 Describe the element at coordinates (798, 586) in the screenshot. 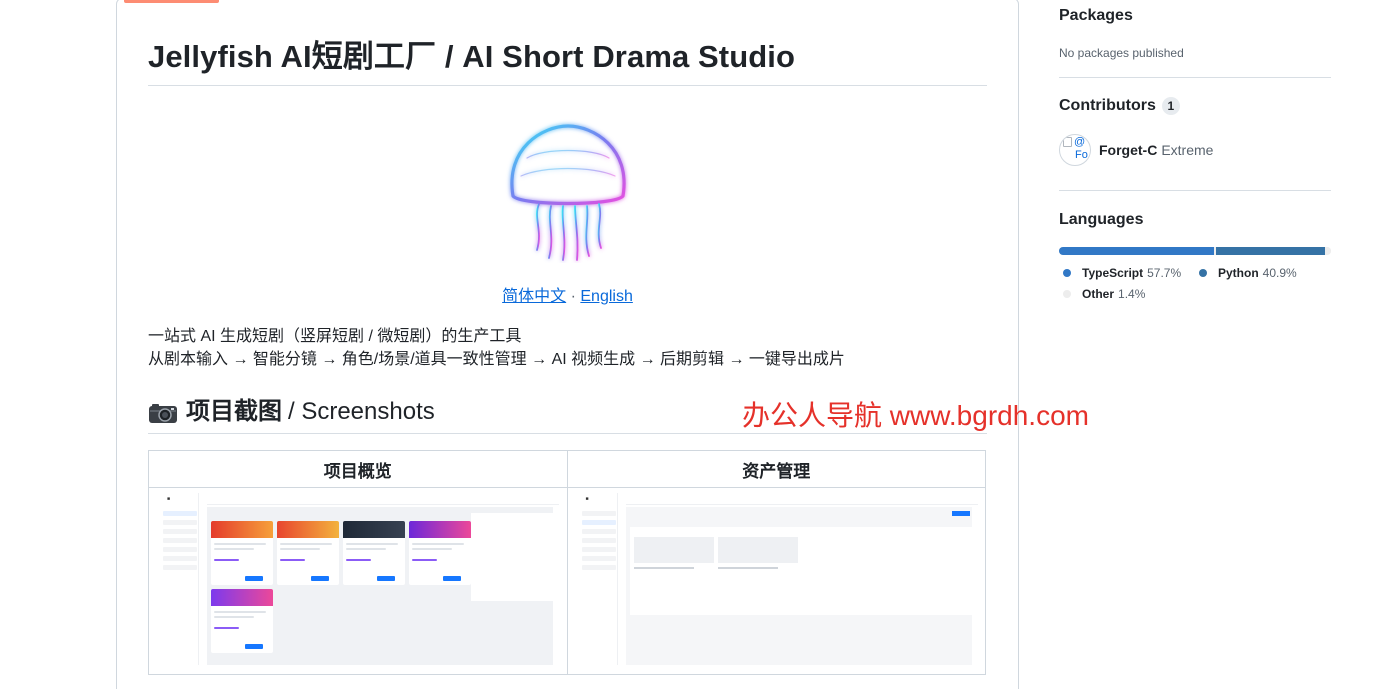

I see `mock-content` at that location.